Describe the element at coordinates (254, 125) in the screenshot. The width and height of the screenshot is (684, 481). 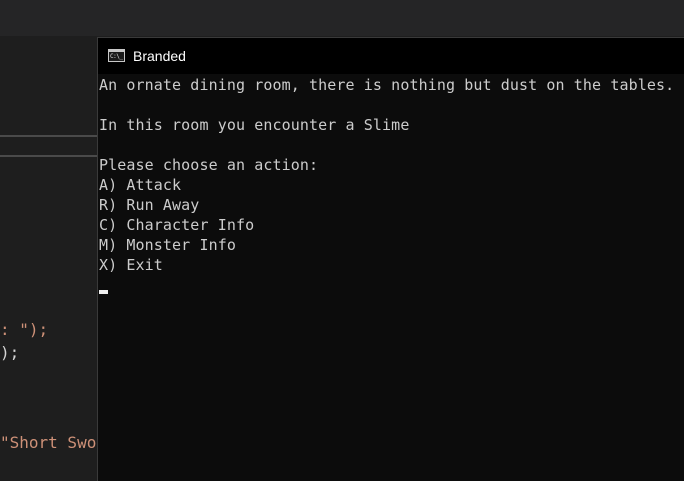
I see `encounter-text: In this room you encounter a Slime` at that location.